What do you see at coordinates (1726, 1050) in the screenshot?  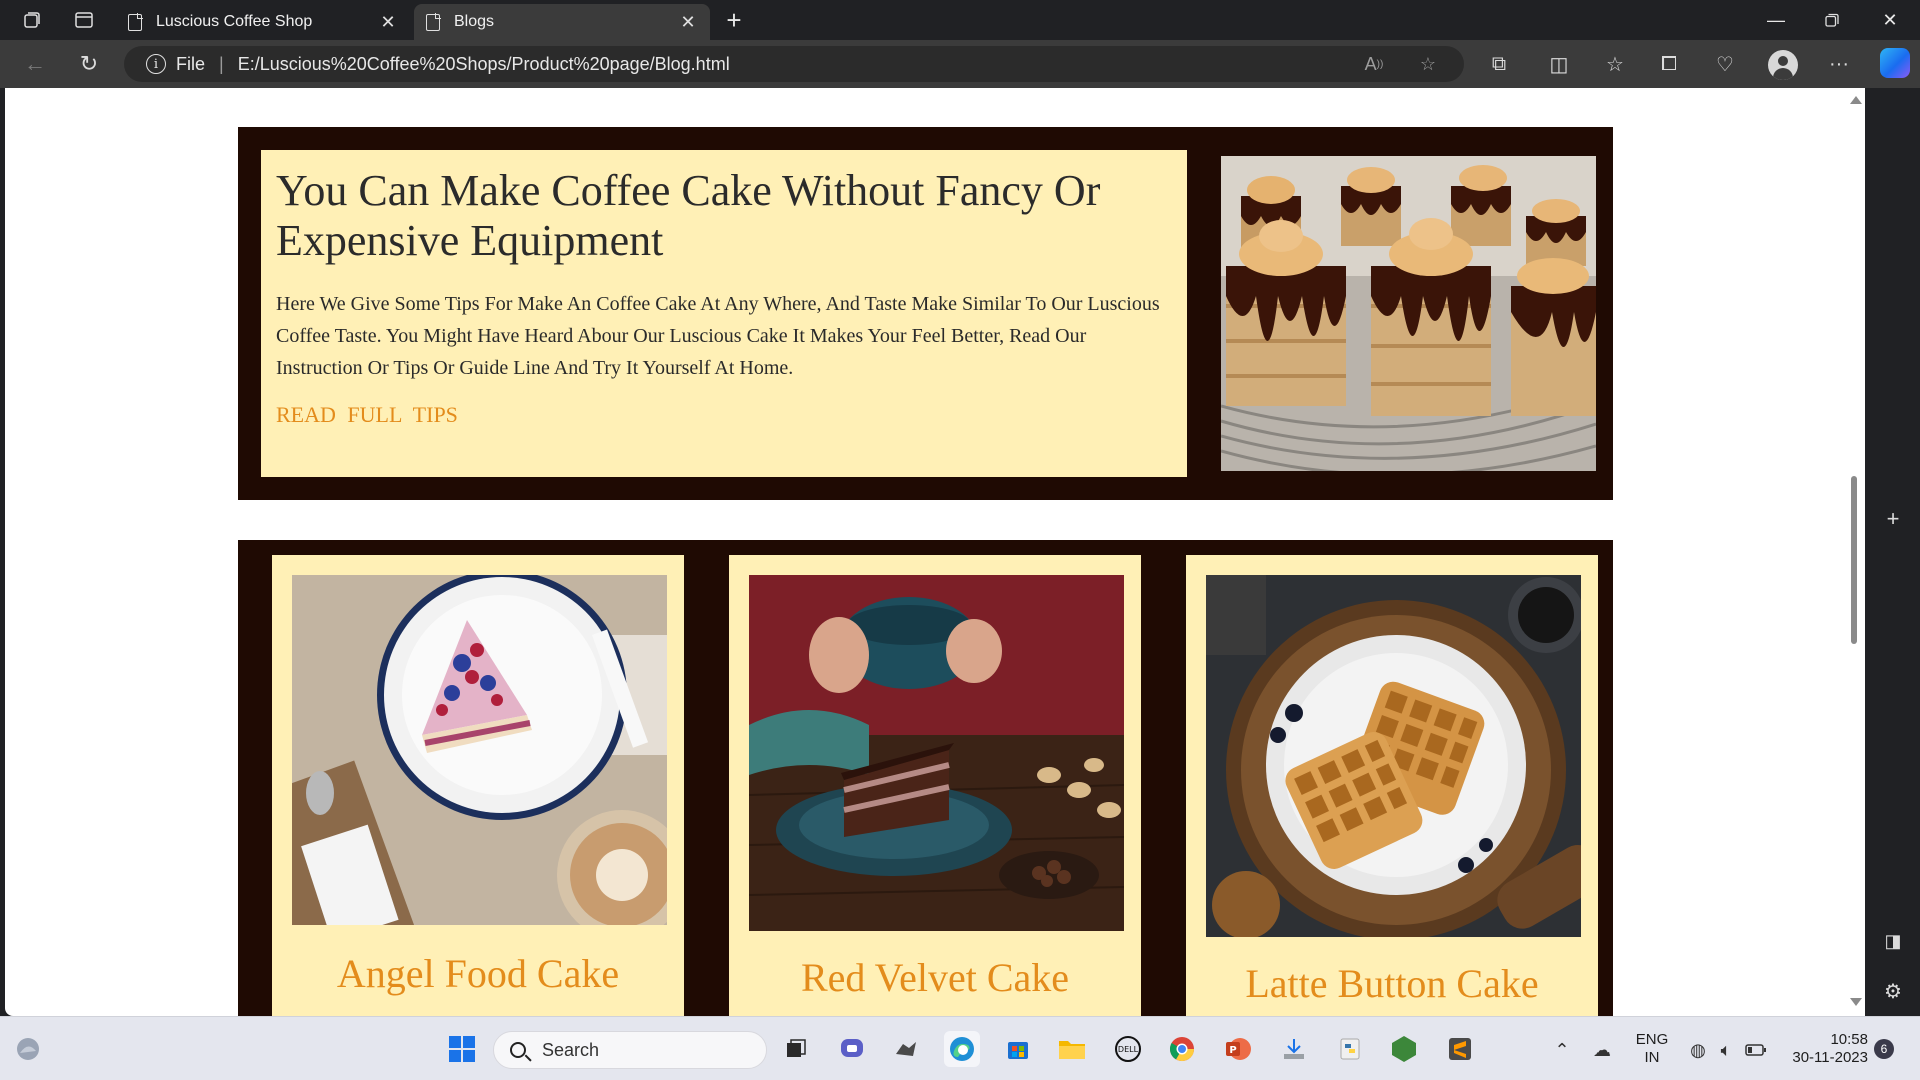 I see `volume-icon: 🔈︎` at bounding box center [1726, 1050].